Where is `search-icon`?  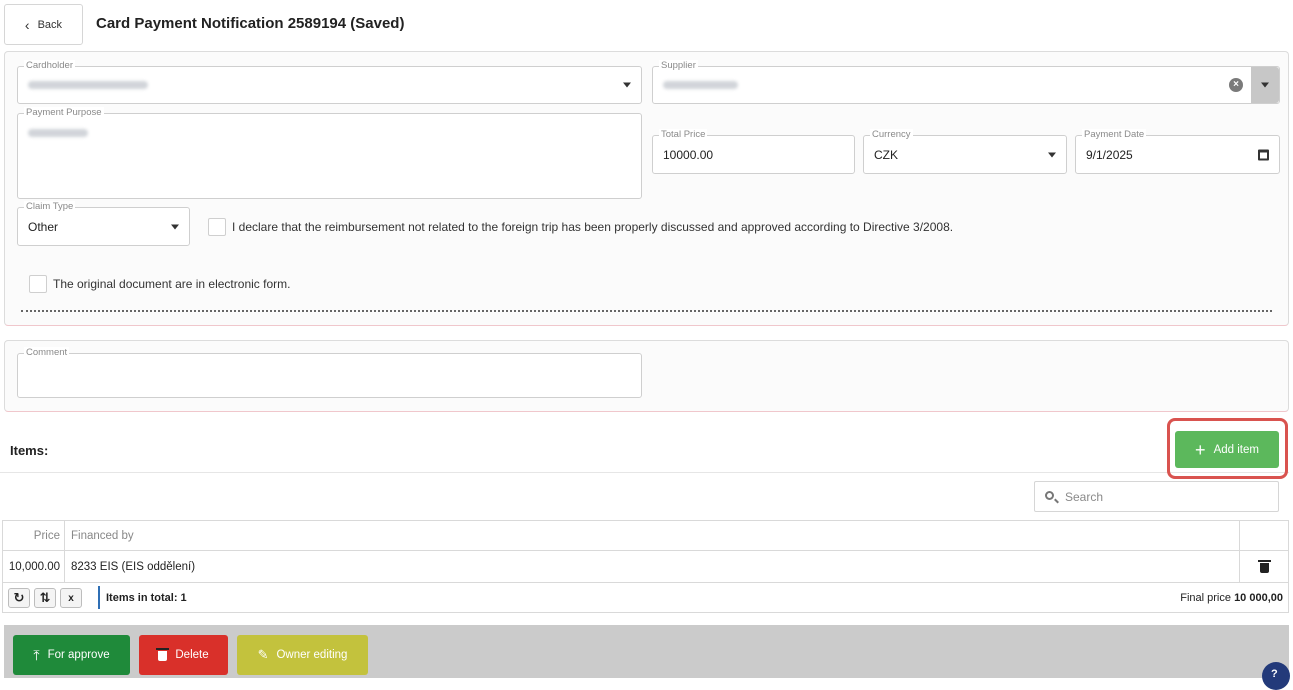
search-icon is located at coordinates (1049, 495).